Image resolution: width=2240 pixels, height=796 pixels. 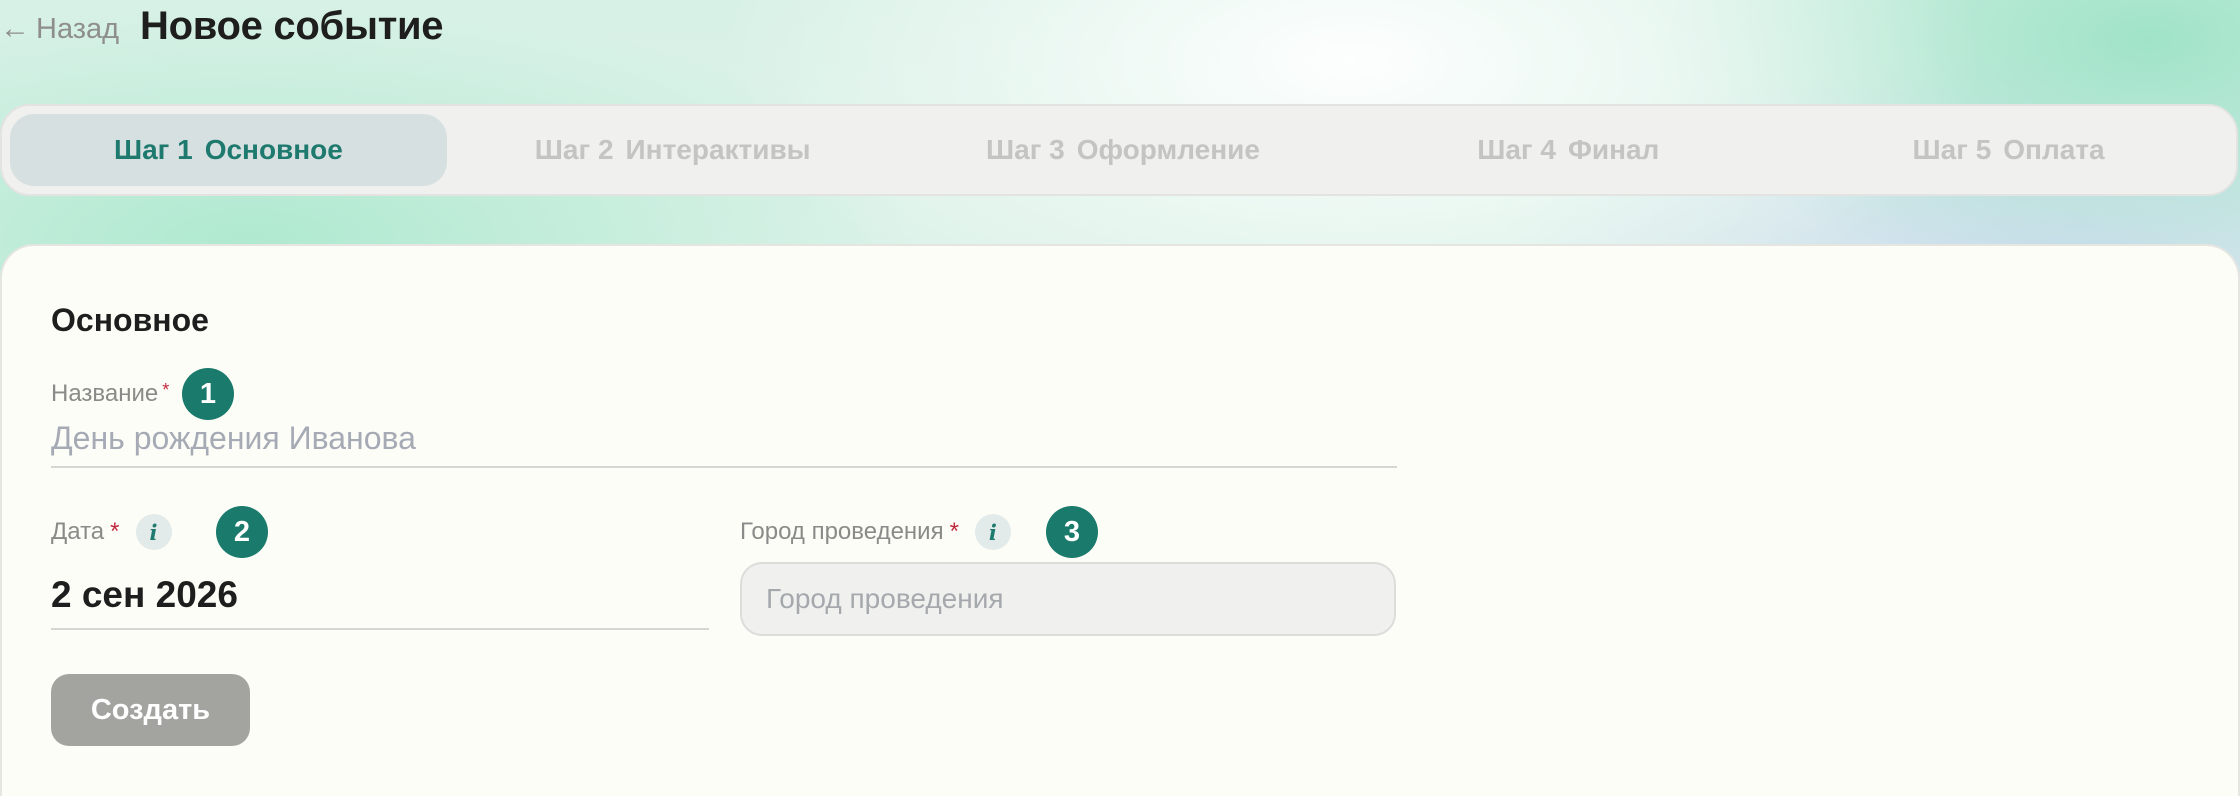 I want to click on page-title: Новое событие, so click(x=292, y=26).